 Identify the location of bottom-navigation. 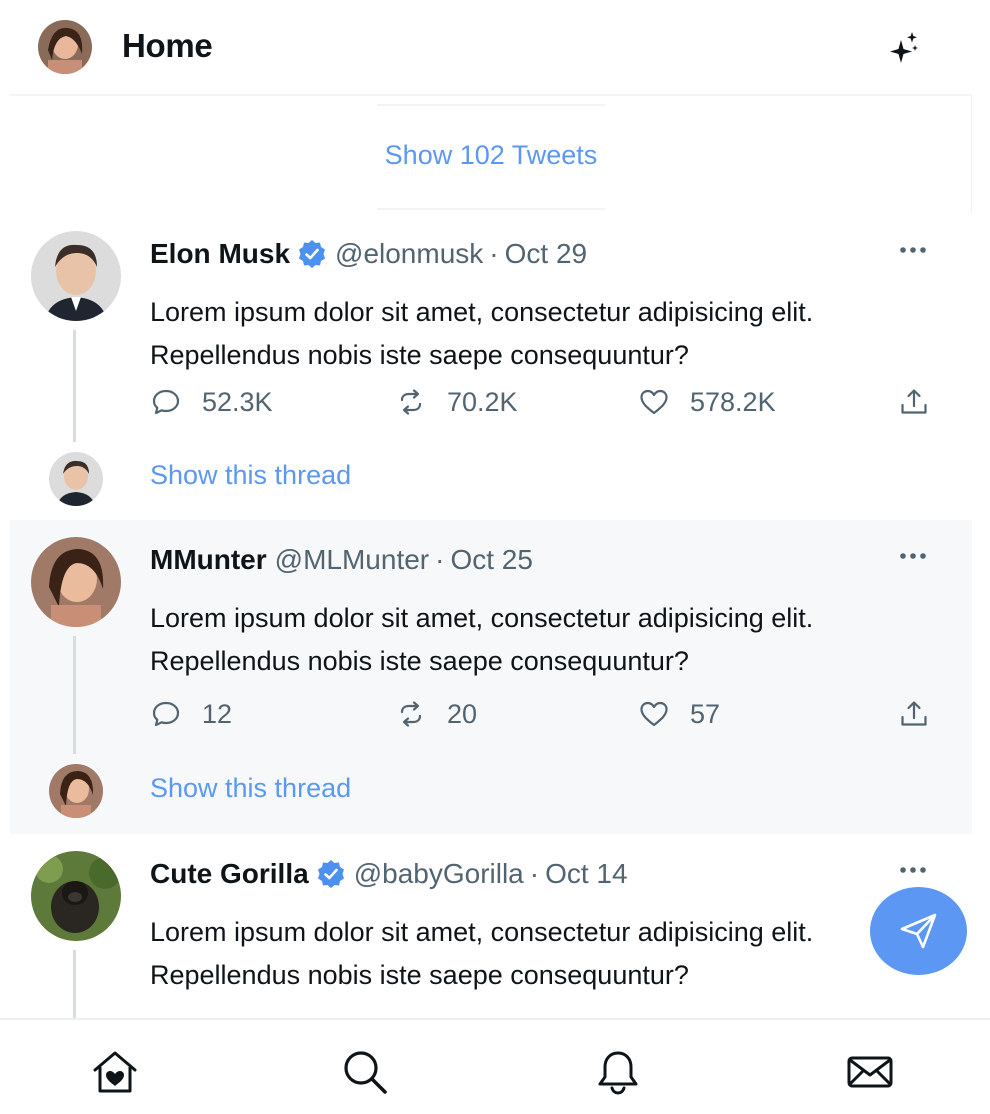
(495, 1066).